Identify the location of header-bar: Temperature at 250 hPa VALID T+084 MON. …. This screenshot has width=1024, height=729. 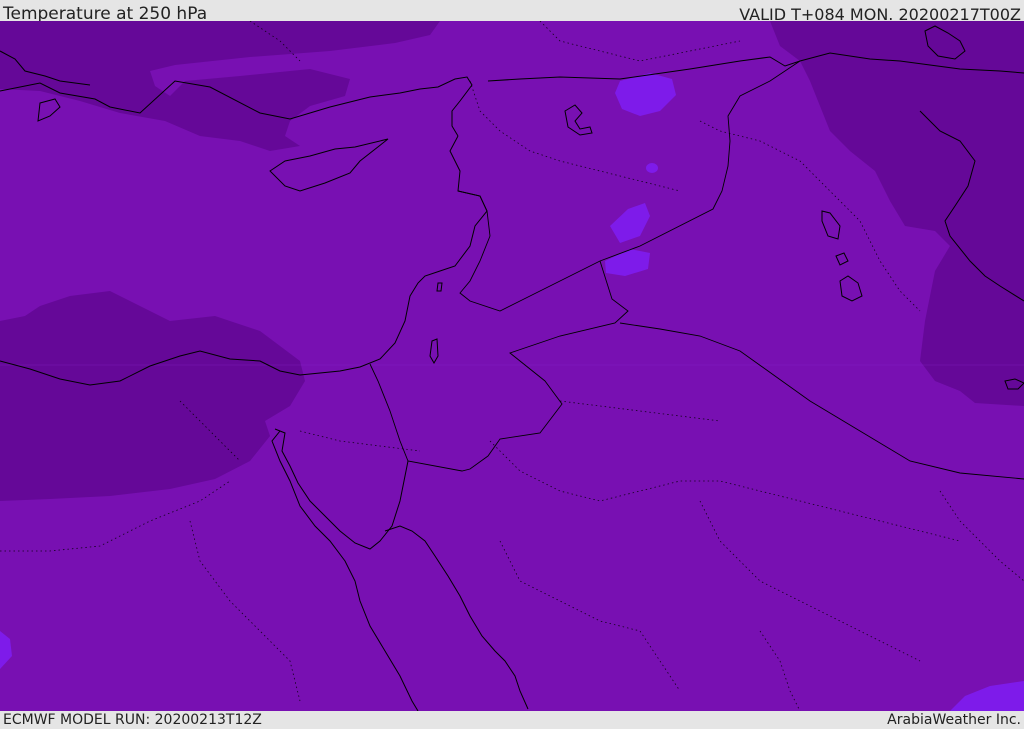
(512, 12).